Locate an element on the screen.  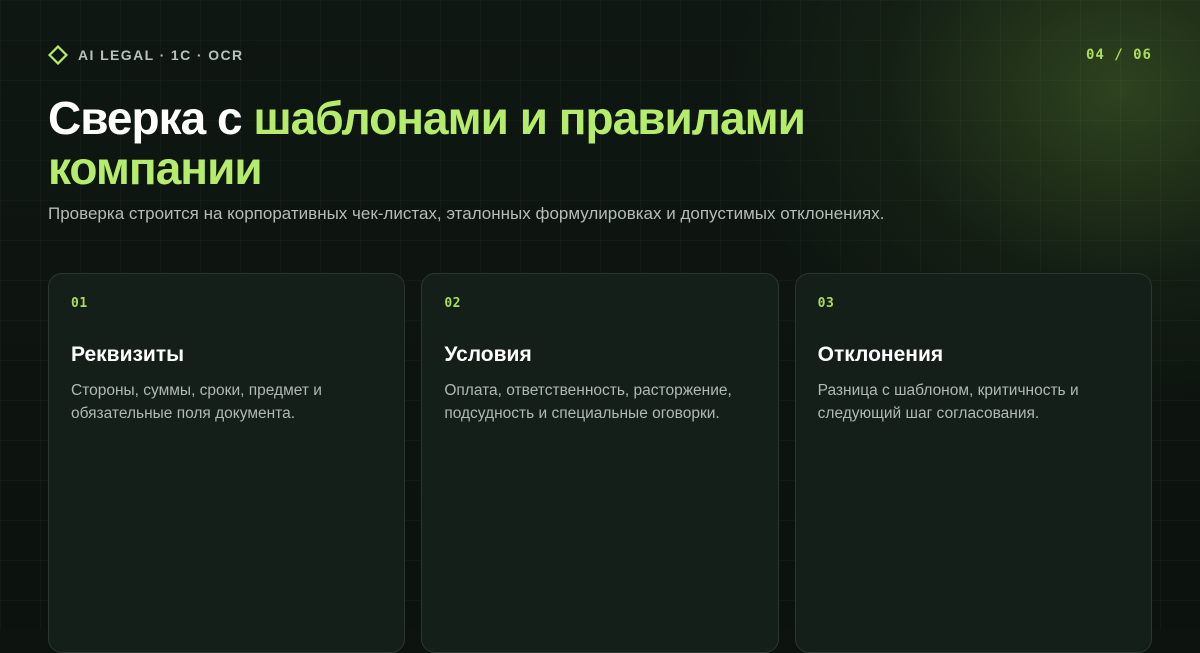
brand: AI LEGAL · 1C · OCR is located at coordinates (146, 55).